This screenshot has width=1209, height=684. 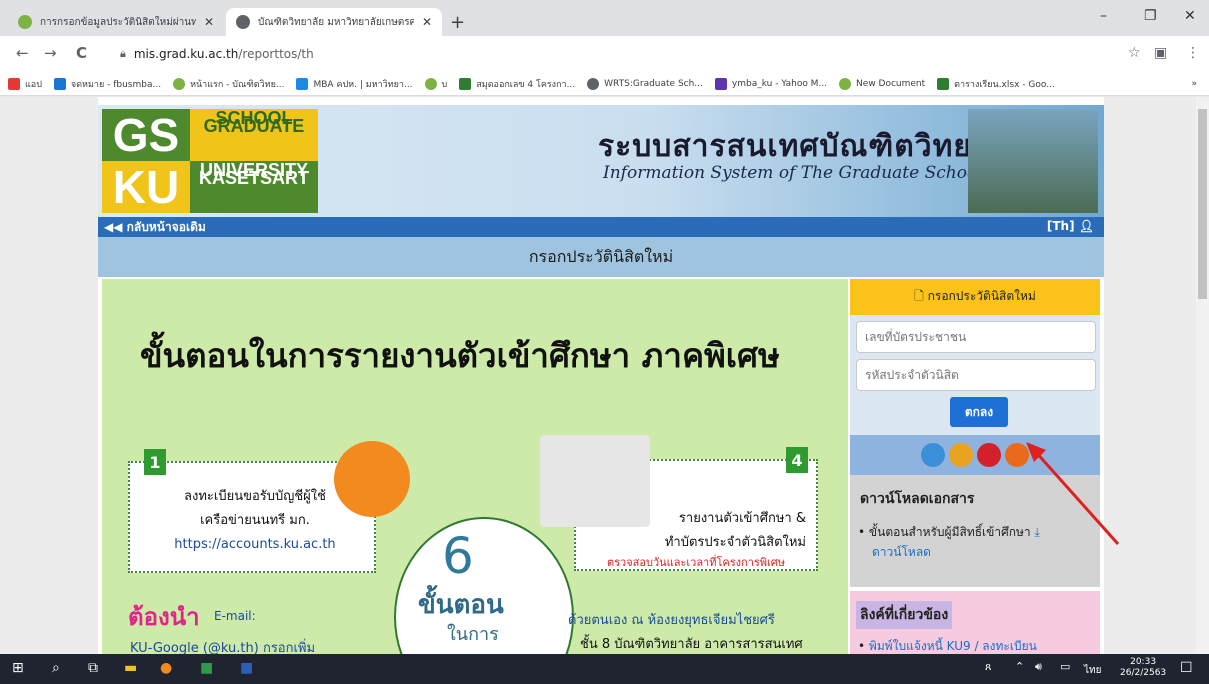 I want to click on logo-kasetsart: KASETSART UNIVERSITY, so click(x=254, y=187).